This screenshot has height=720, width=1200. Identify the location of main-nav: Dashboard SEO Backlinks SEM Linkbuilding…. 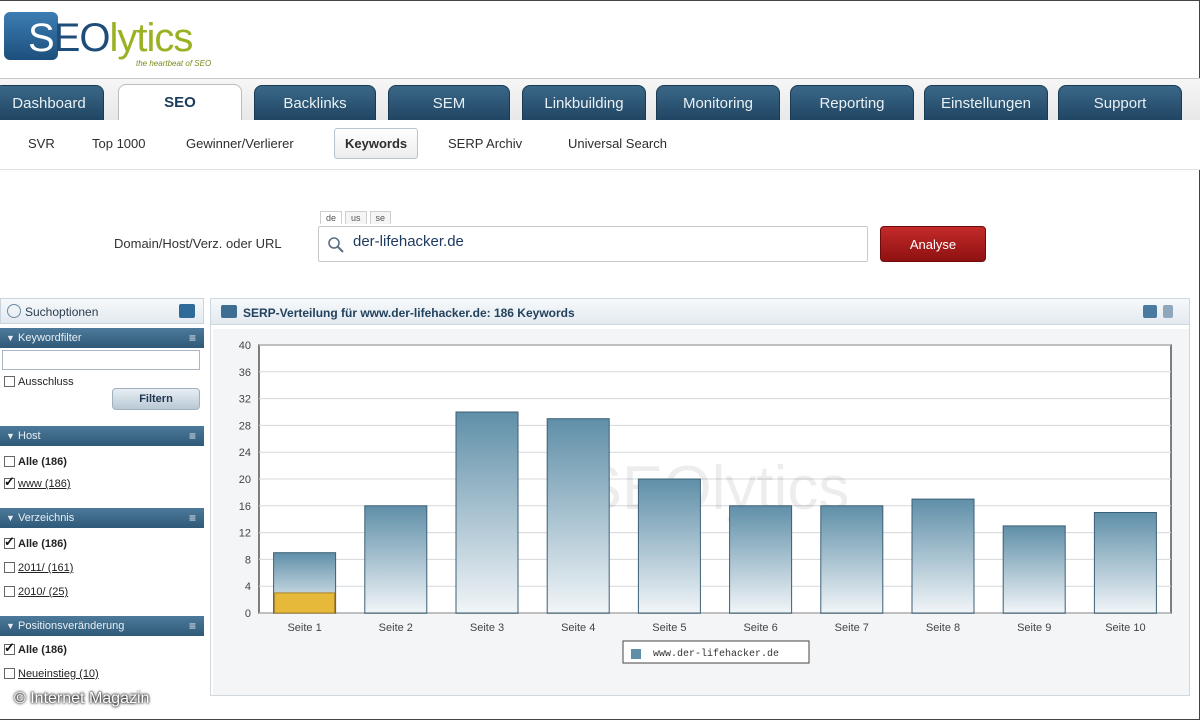
(600, 100).